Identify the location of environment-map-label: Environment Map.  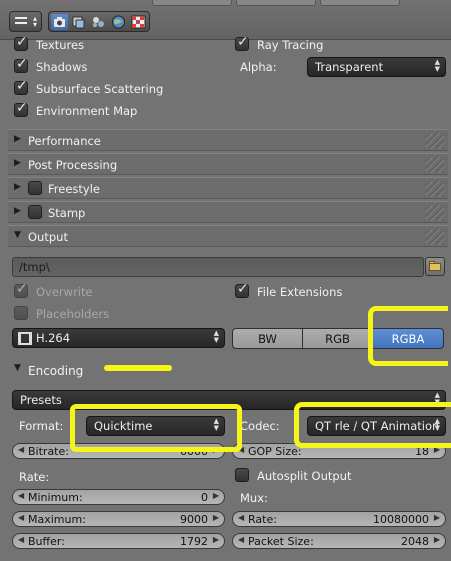
(87, 111).